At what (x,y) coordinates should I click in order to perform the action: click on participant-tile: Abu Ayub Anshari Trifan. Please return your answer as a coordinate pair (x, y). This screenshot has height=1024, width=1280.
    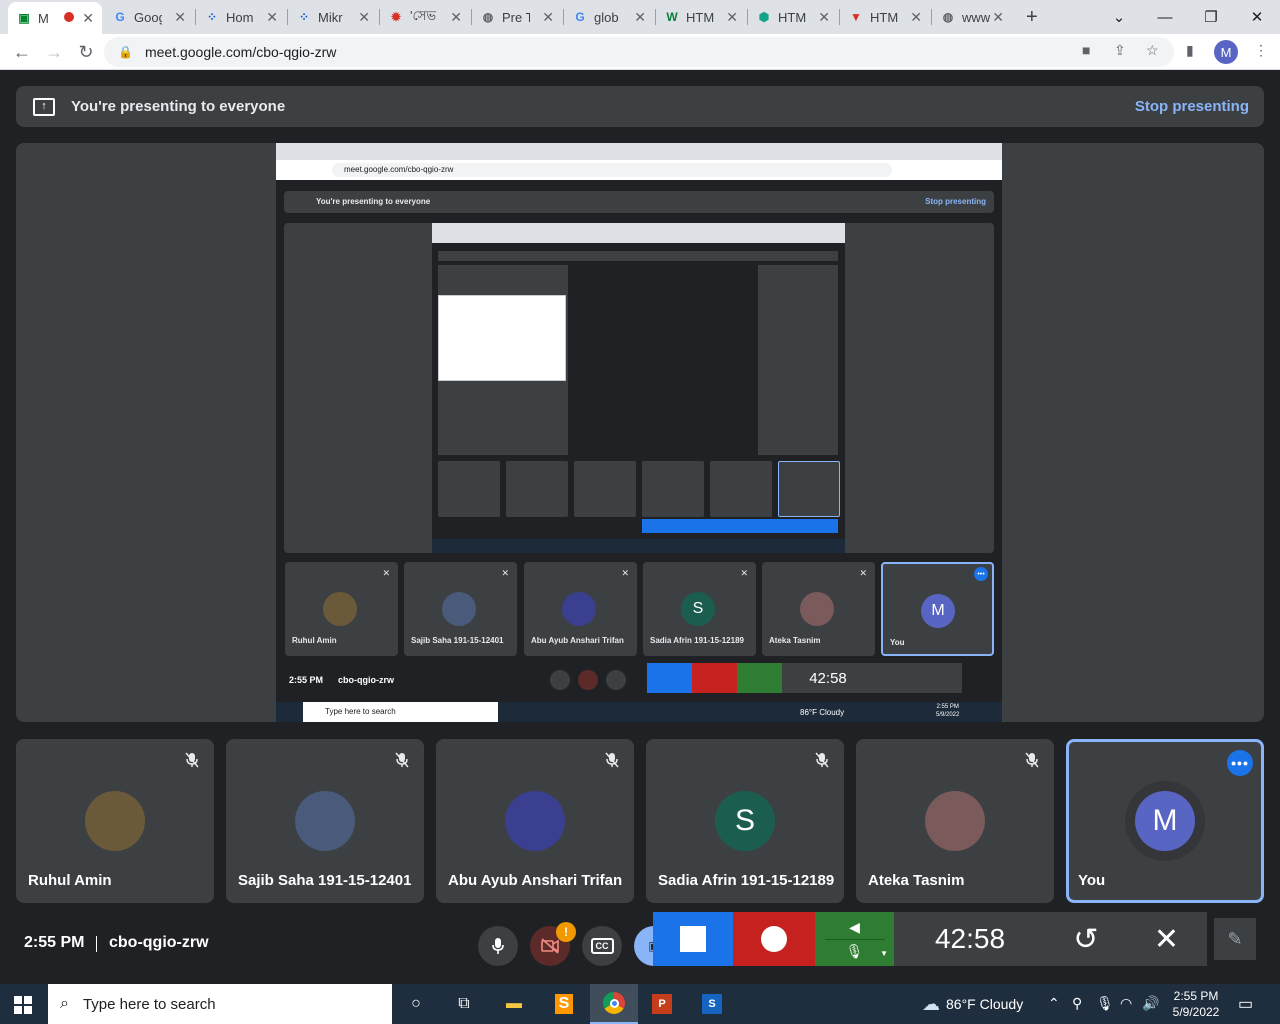
    Looking at the image, I should click on (535, 821).